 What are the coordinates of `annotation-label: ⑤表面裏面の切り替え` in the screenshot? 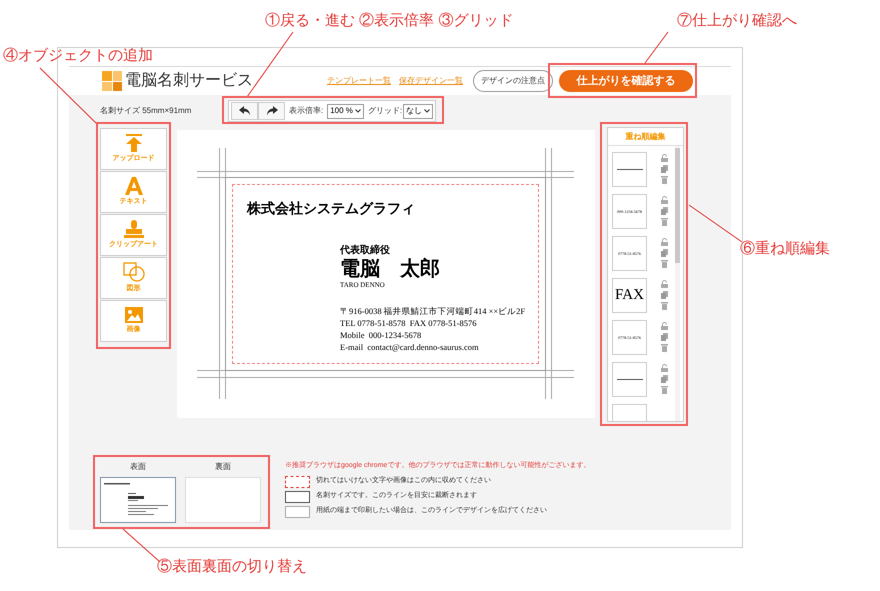 It's located at (232, 567).